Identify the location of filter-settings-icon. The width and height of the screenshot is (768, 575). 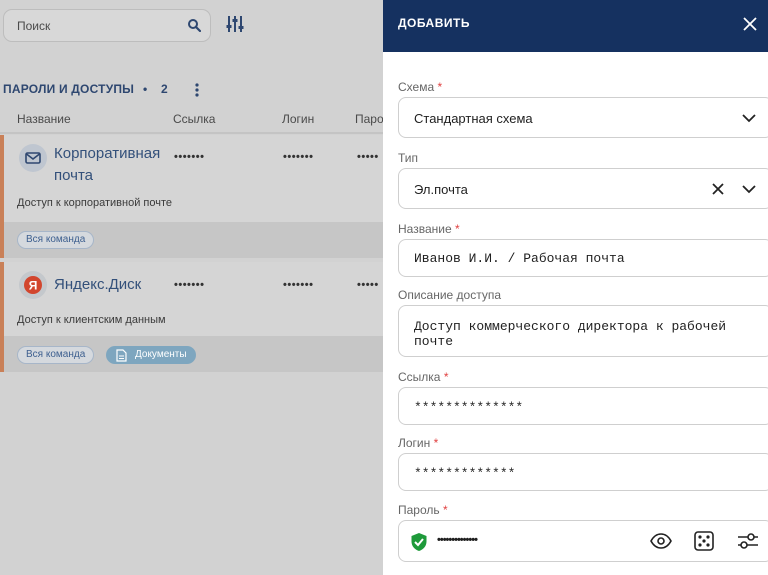
(235, 24).